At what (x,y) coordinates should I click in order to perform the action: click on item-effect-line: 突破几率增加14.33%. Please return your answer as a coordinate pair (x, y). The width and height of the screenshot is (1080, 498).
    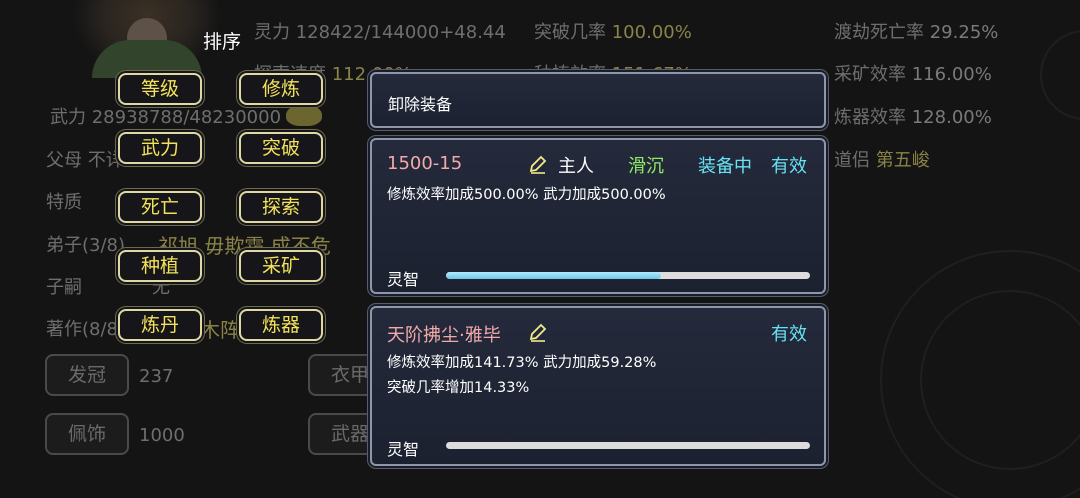
    Looking at the image, I should click on (458, 388).